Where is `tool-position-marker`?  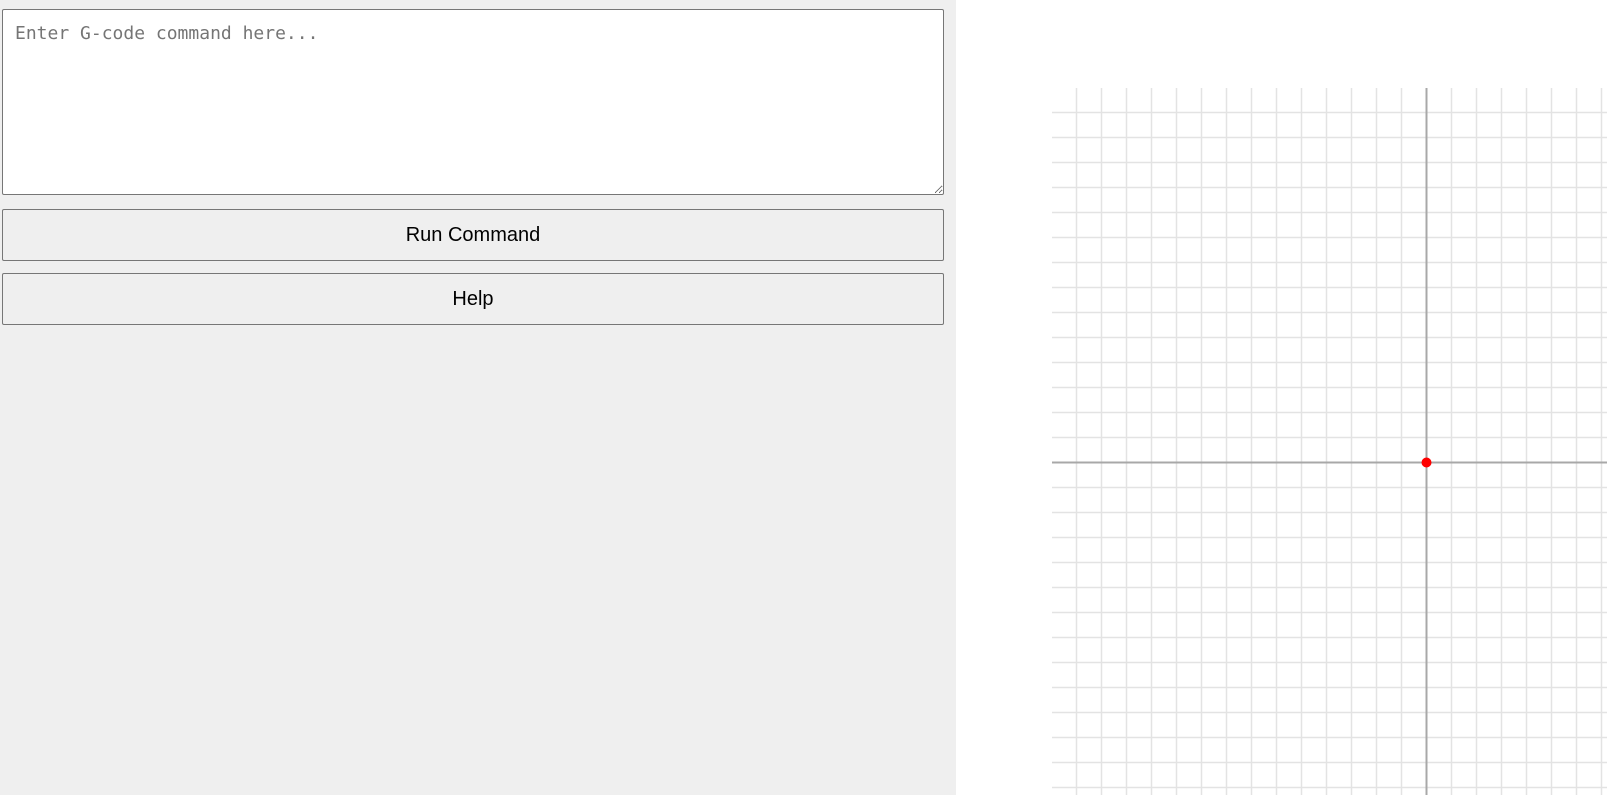 tool-position-marker is located at coordinates (1426, 462).